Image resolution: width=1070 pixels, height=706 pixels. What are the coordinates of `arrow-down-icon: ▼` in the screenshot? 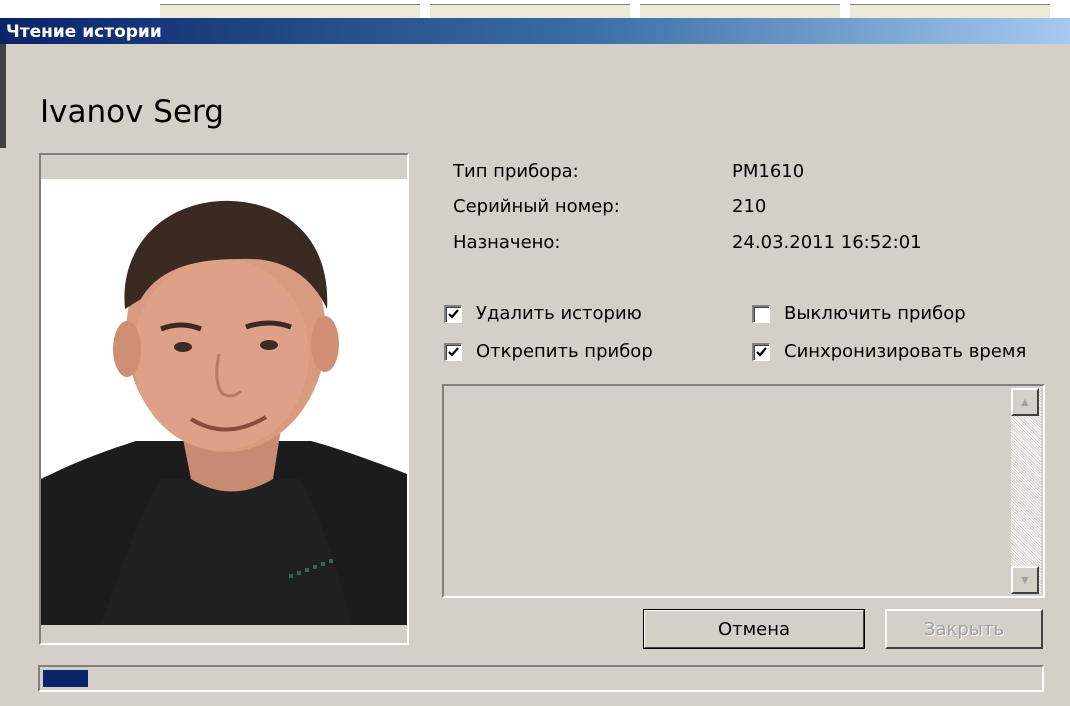 It's located at (1025, 580).